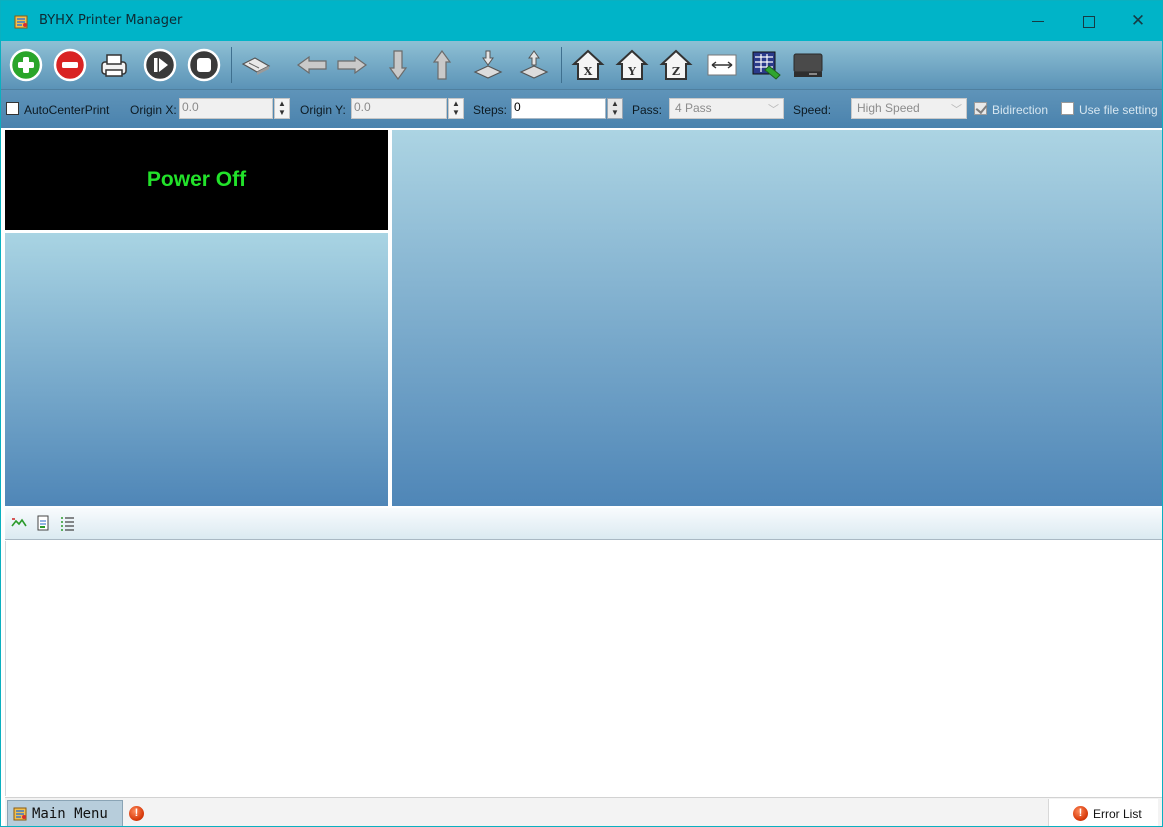  I want to click on origin-y-label: Origin Y:, so click(323, 110).